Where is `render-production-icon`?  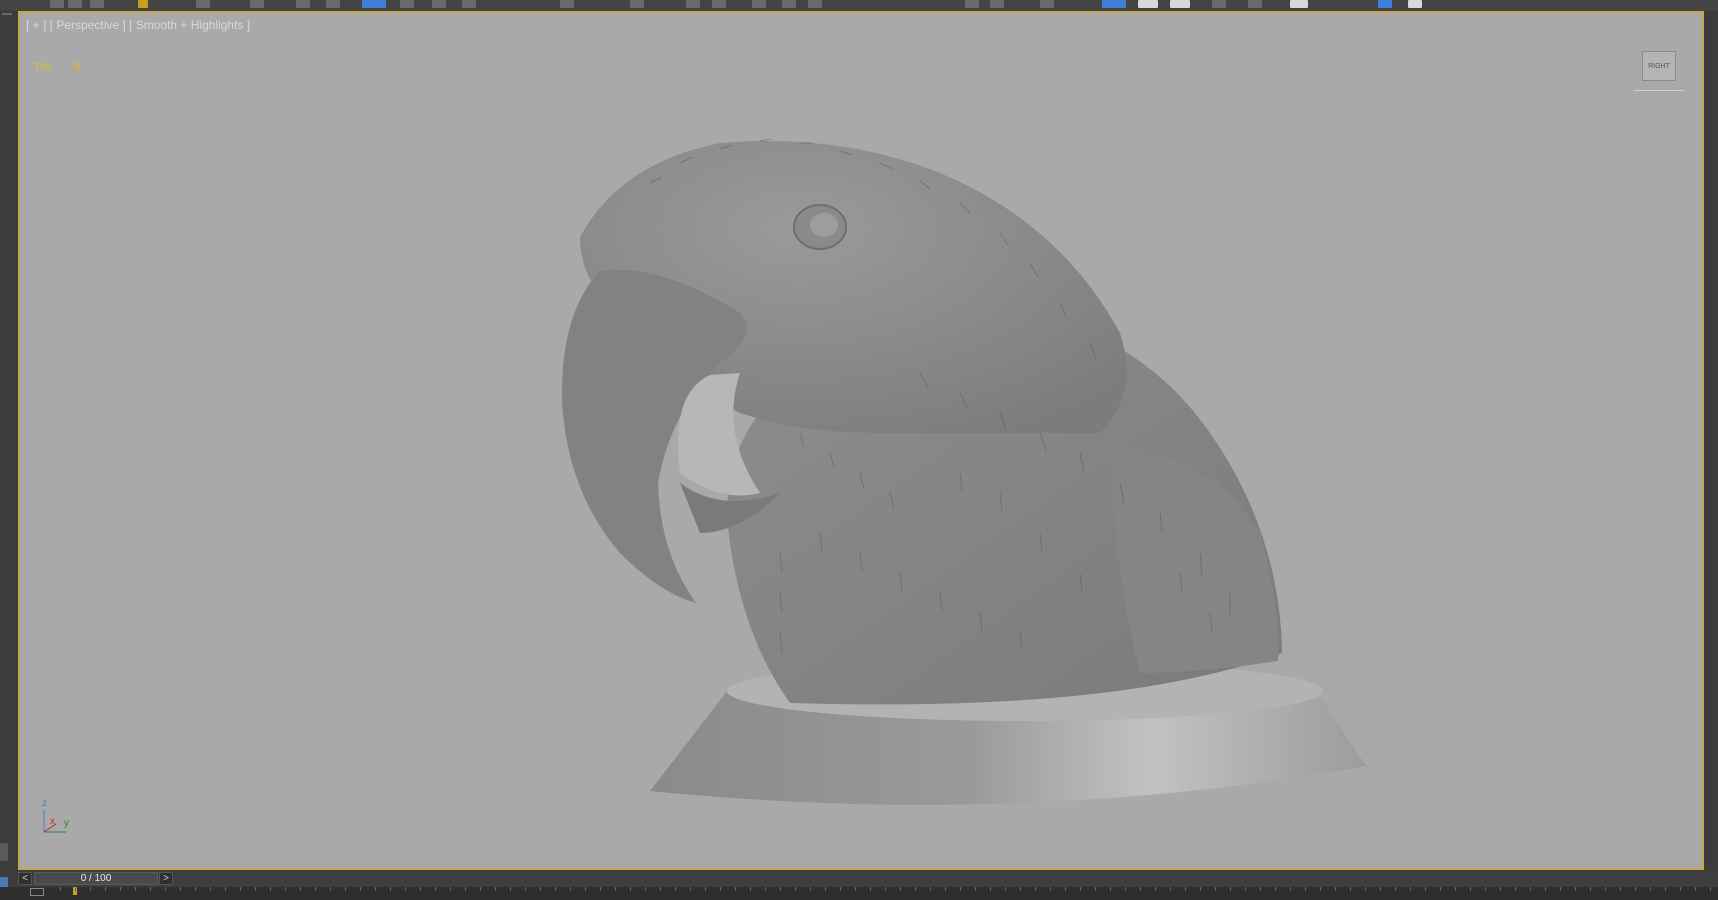 render-production-icon is located at coordinates (1385, 4).